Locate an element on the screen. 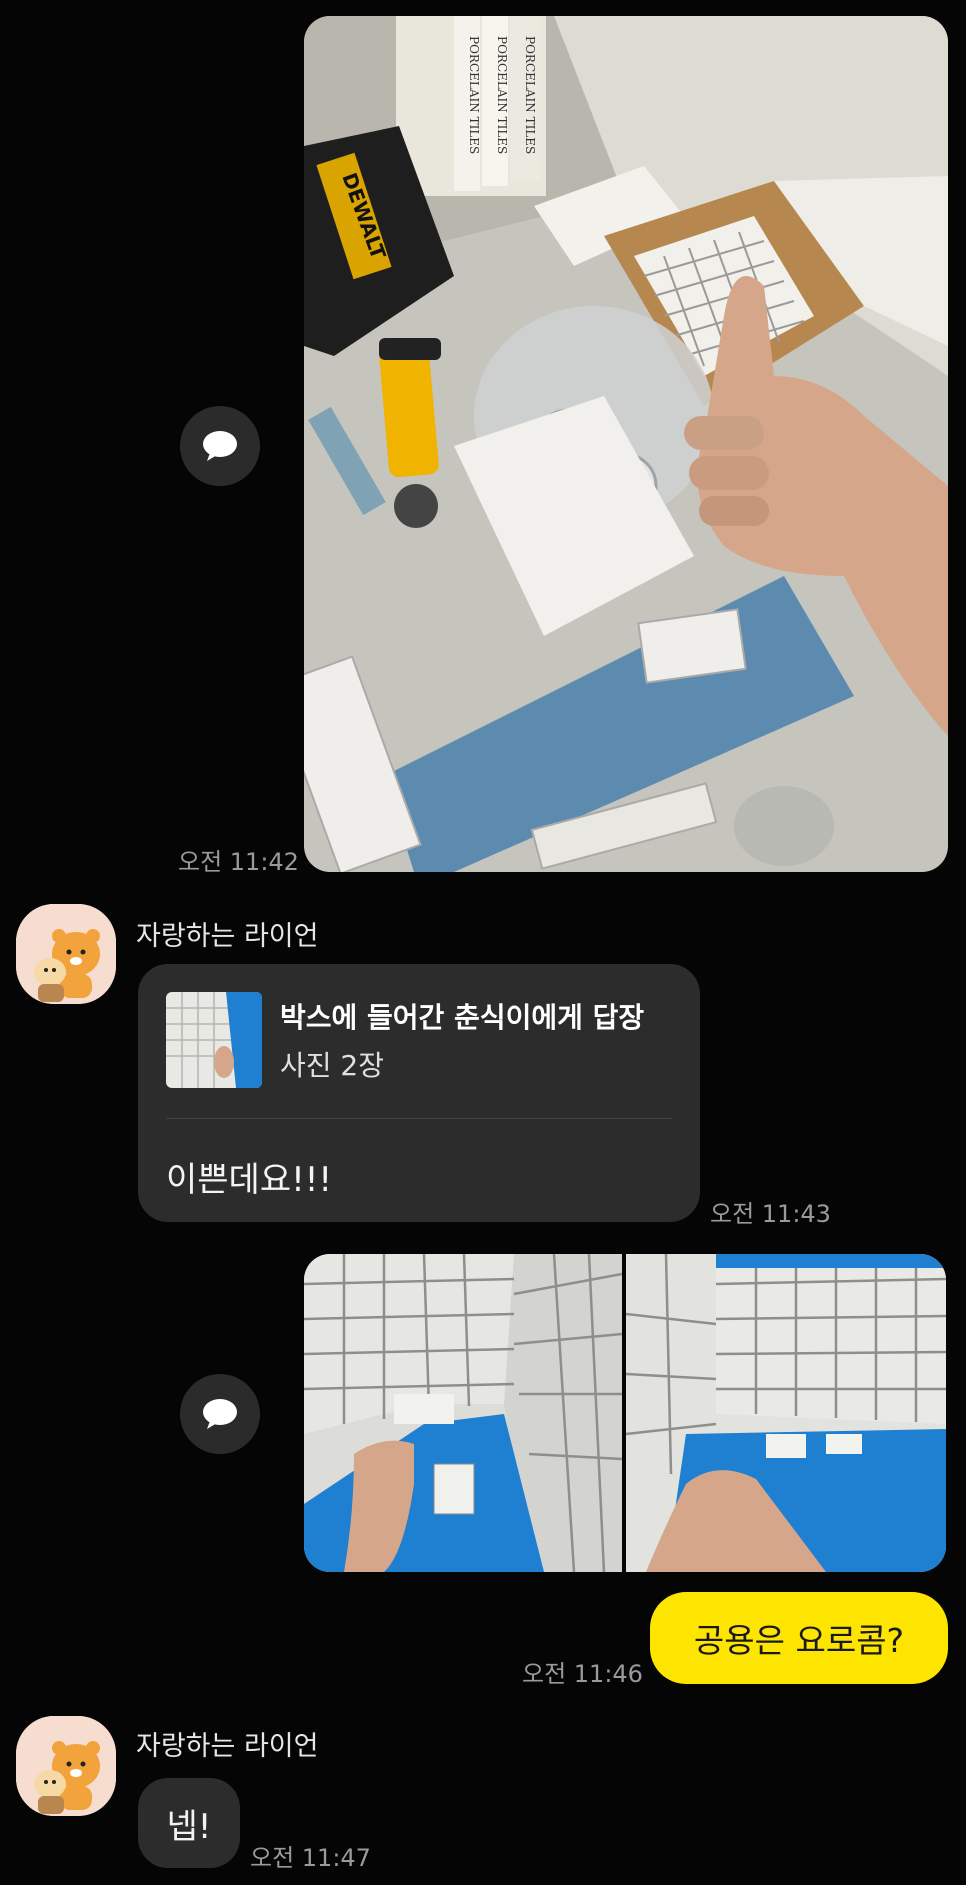  message-time: 오전 11:46 is located at coordinates (582, 1674).